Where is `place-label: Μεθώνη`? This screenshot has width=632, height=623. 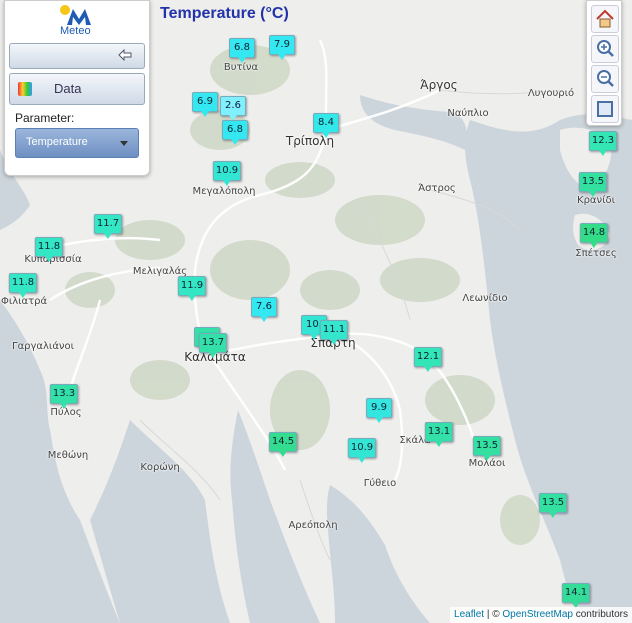
place-label: Μεθώνη is located at coordinates (68, 455).